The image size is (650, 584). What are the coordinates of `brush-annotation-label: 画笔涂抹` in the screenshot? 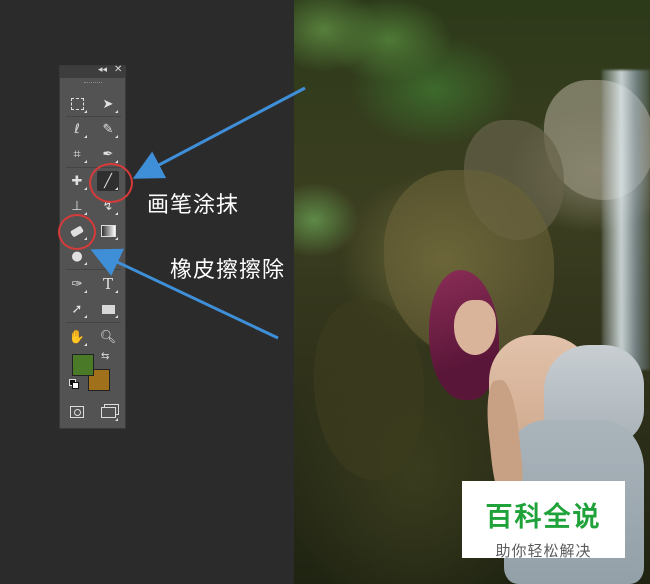 It's located at (193, 205).